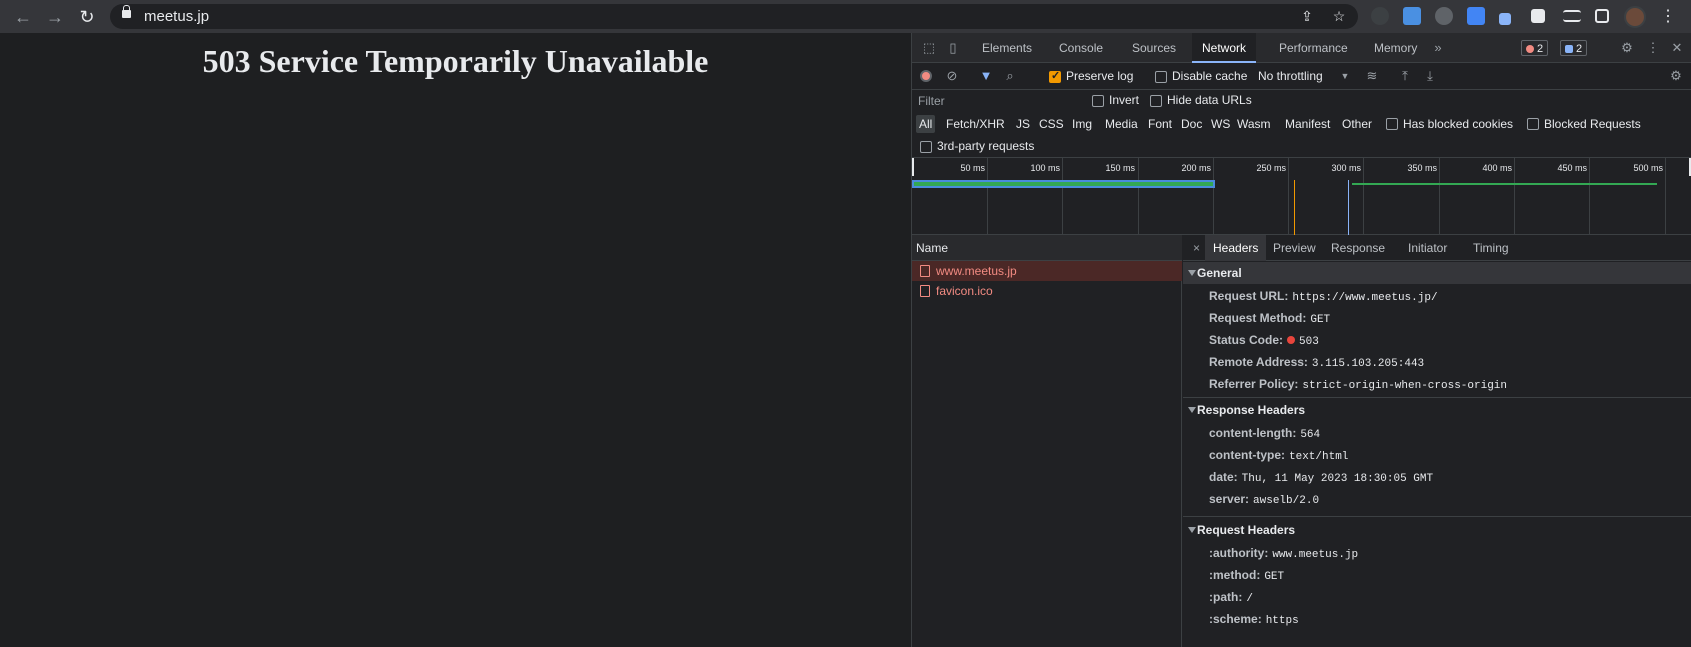 This screenshot has width=1691, height=647. I want to click on tick-label: 500 ms, so click(1648, 168).